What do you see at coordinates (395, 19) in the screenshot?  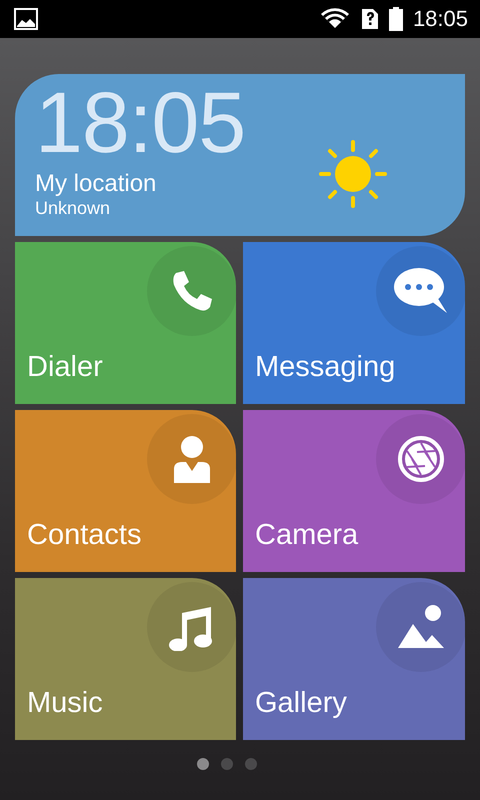 I see `battery-icon` at bounding box center [395, 19].